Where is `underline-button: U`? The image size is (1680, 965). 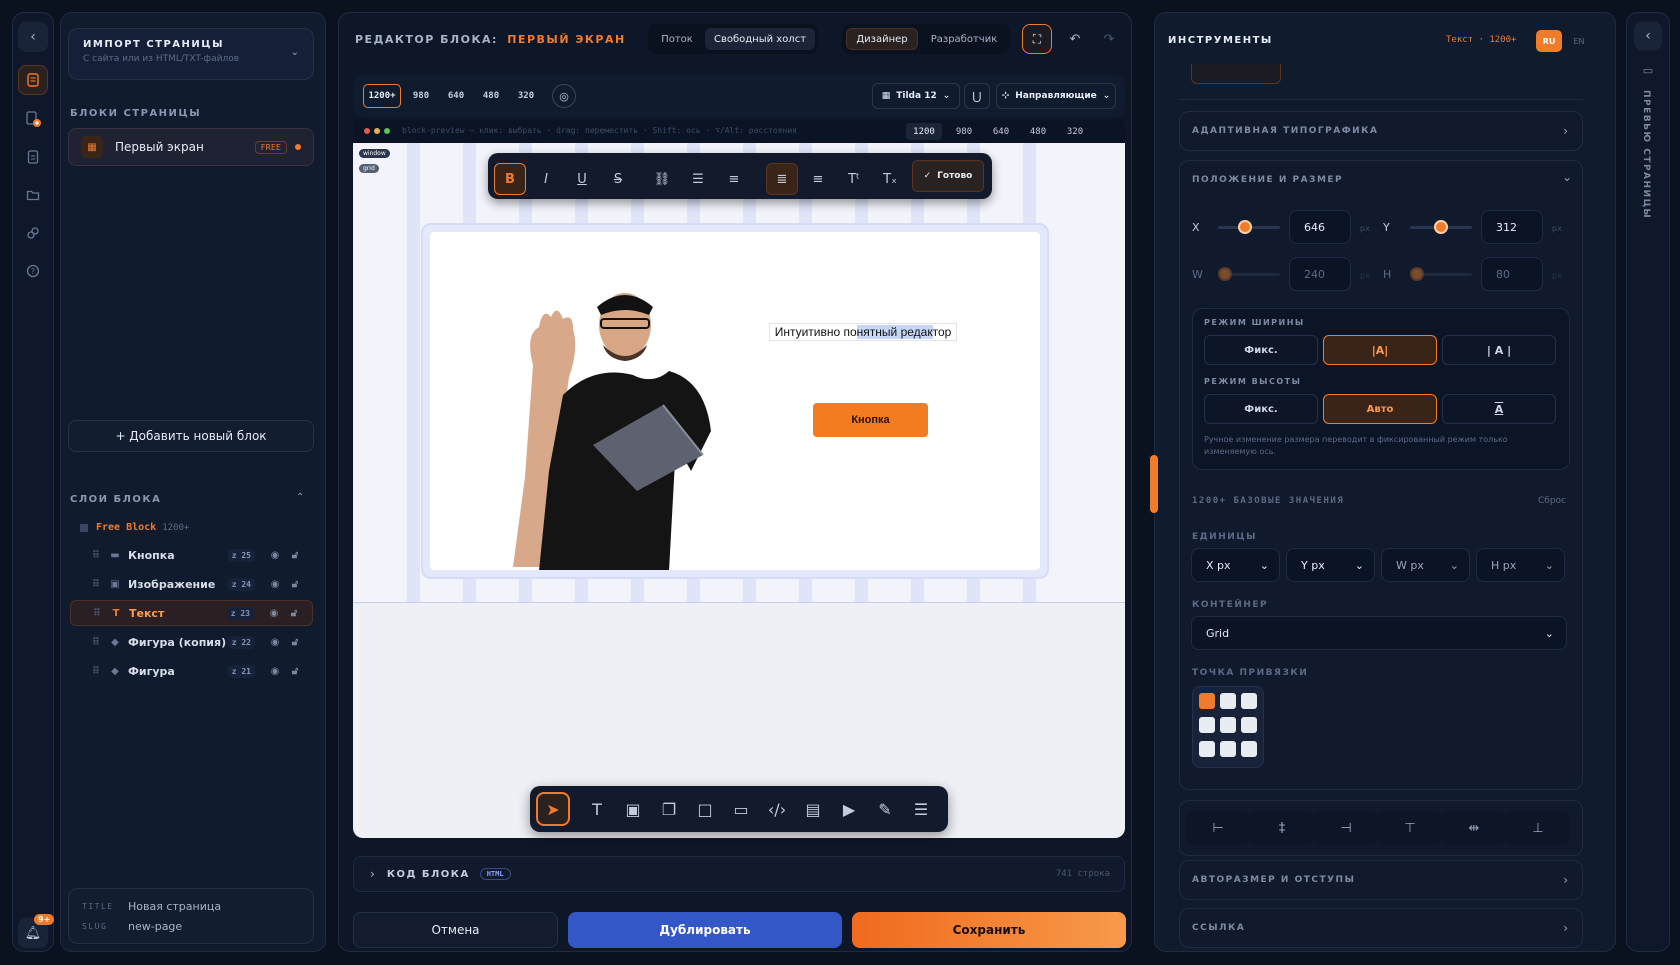 underline-button: U is located at coordinates (582, 179).